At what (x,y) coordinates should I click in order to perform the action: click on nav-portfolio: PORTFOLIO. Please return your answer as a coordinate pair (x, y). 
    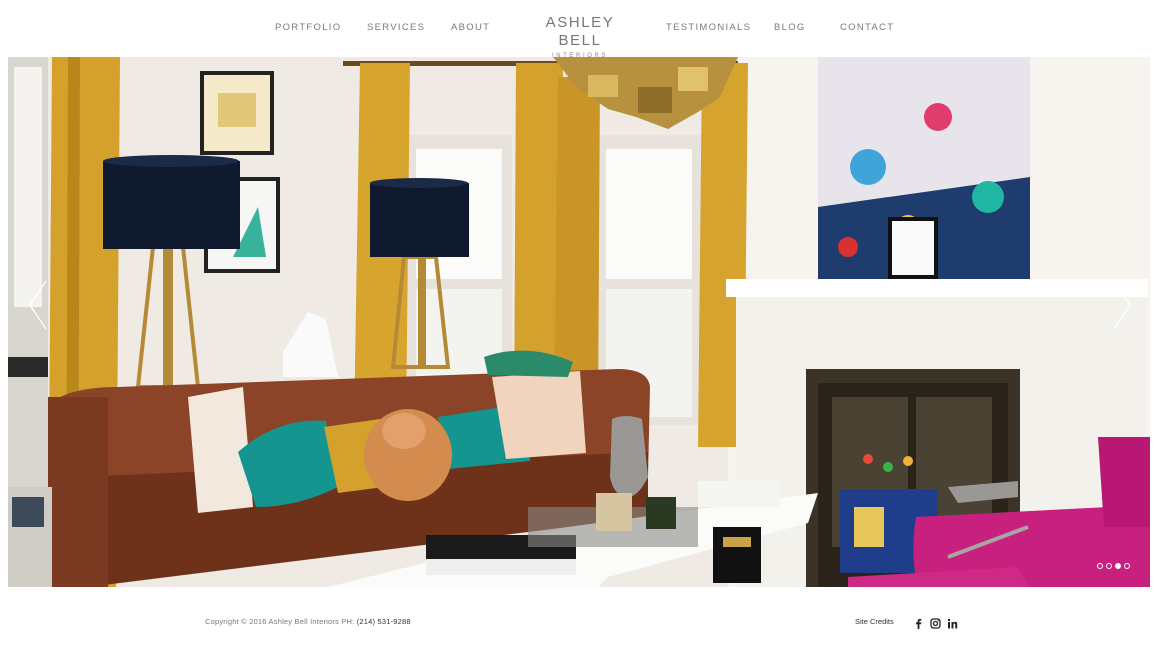
    Looking at the image, I should click on (308, 27).